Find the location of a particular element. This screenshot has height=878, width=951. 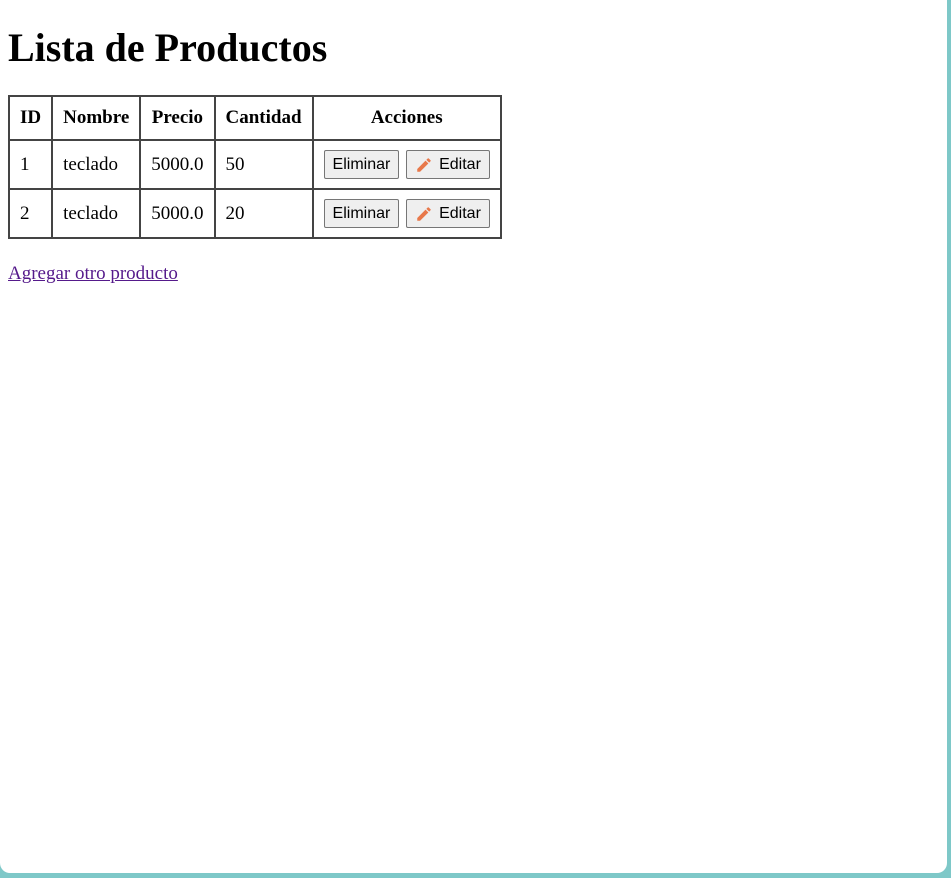

header-cantidad: Cantidad is located at coordinates (263, 118).